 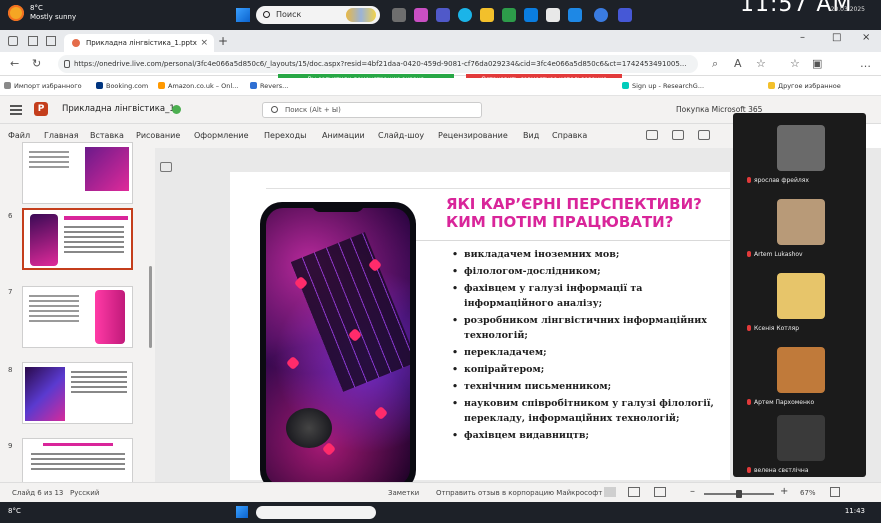 I want to click on slide-thumbnails-pane: 6 7 8 9, so click(x=77, y=313).